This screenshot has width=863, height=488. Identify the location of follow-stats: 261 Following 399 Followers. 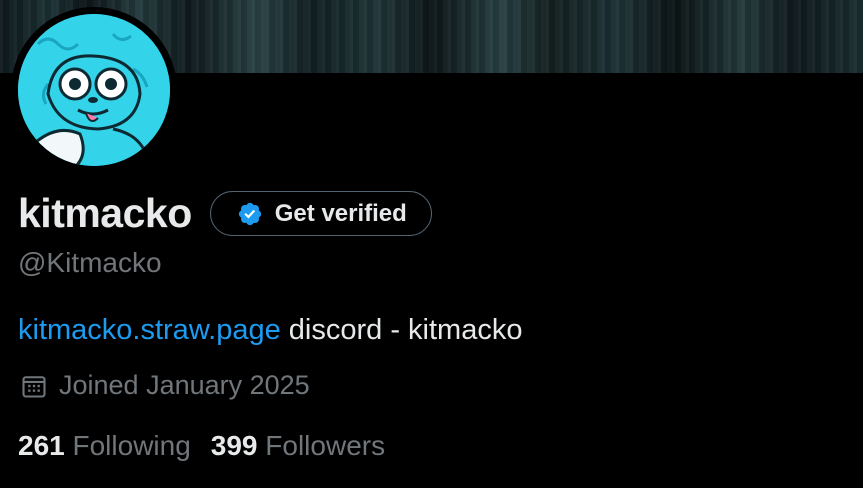
(211, 446).